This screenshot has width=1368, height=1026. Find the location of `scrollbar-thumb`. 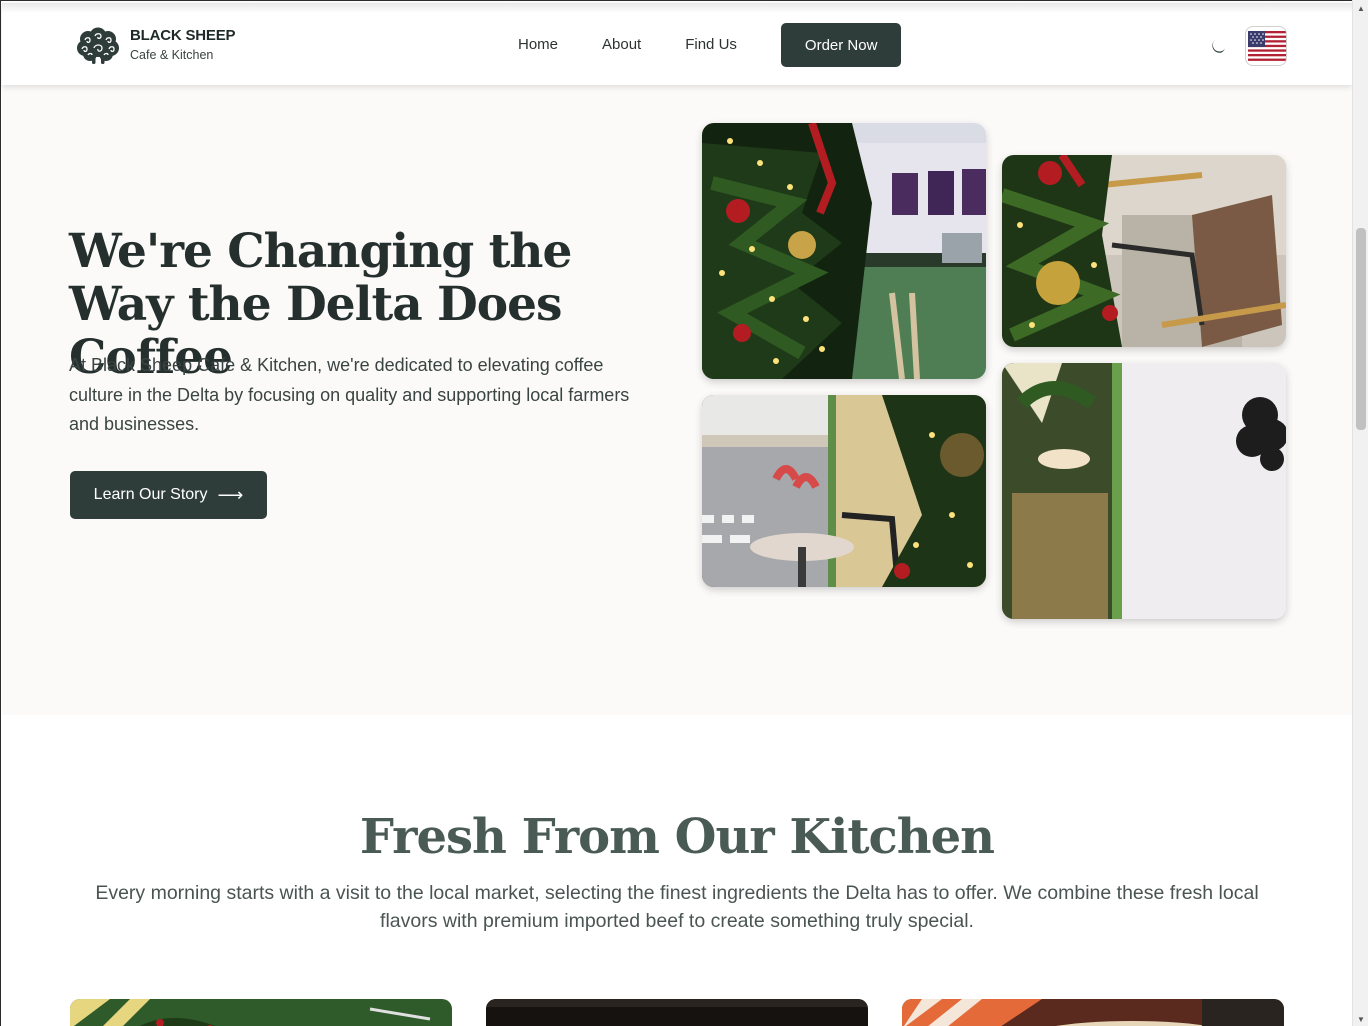

scrollbar-thumb is located at coordinates (1361, 329).